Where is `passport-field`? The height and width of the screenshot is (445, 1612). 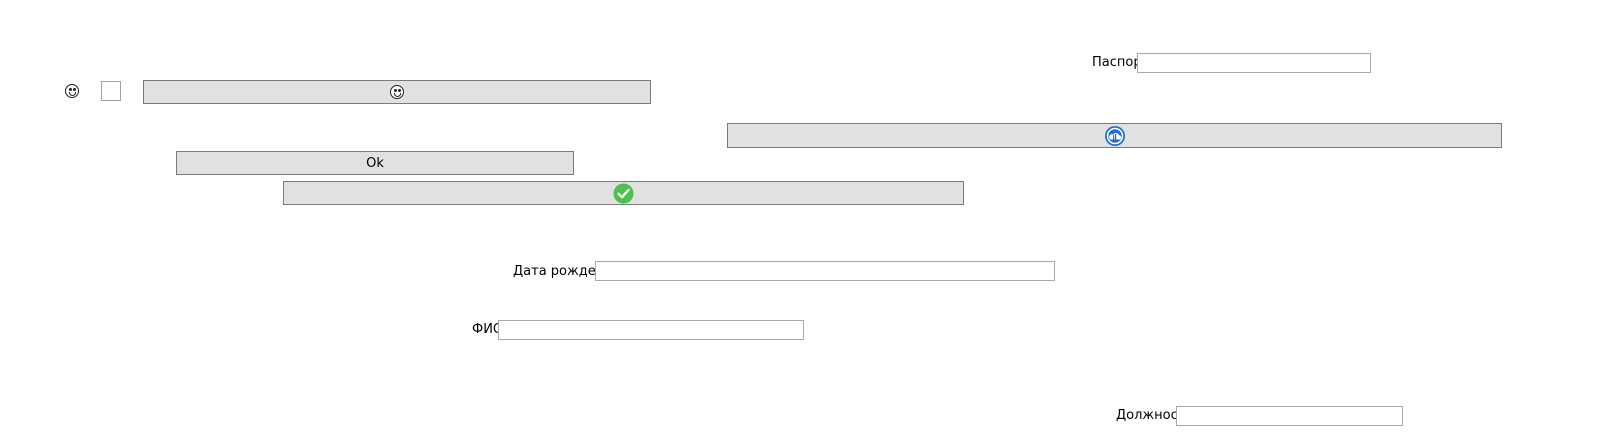
passport-field is located at coordinates (1254, 63).